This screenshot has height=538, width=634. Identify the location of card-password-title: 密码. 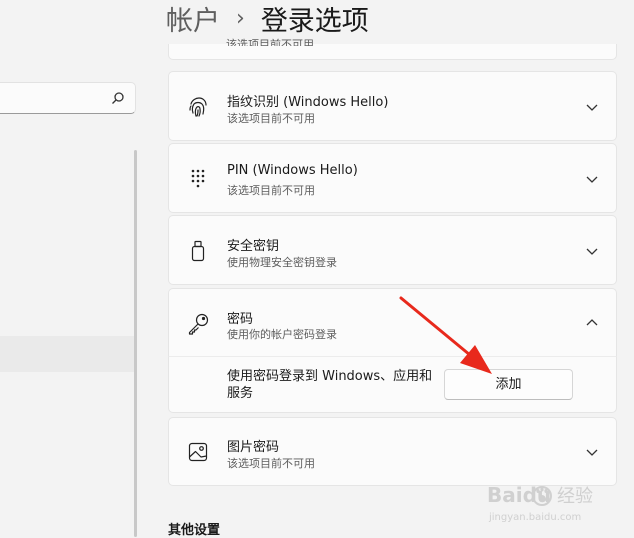
(240, 319).